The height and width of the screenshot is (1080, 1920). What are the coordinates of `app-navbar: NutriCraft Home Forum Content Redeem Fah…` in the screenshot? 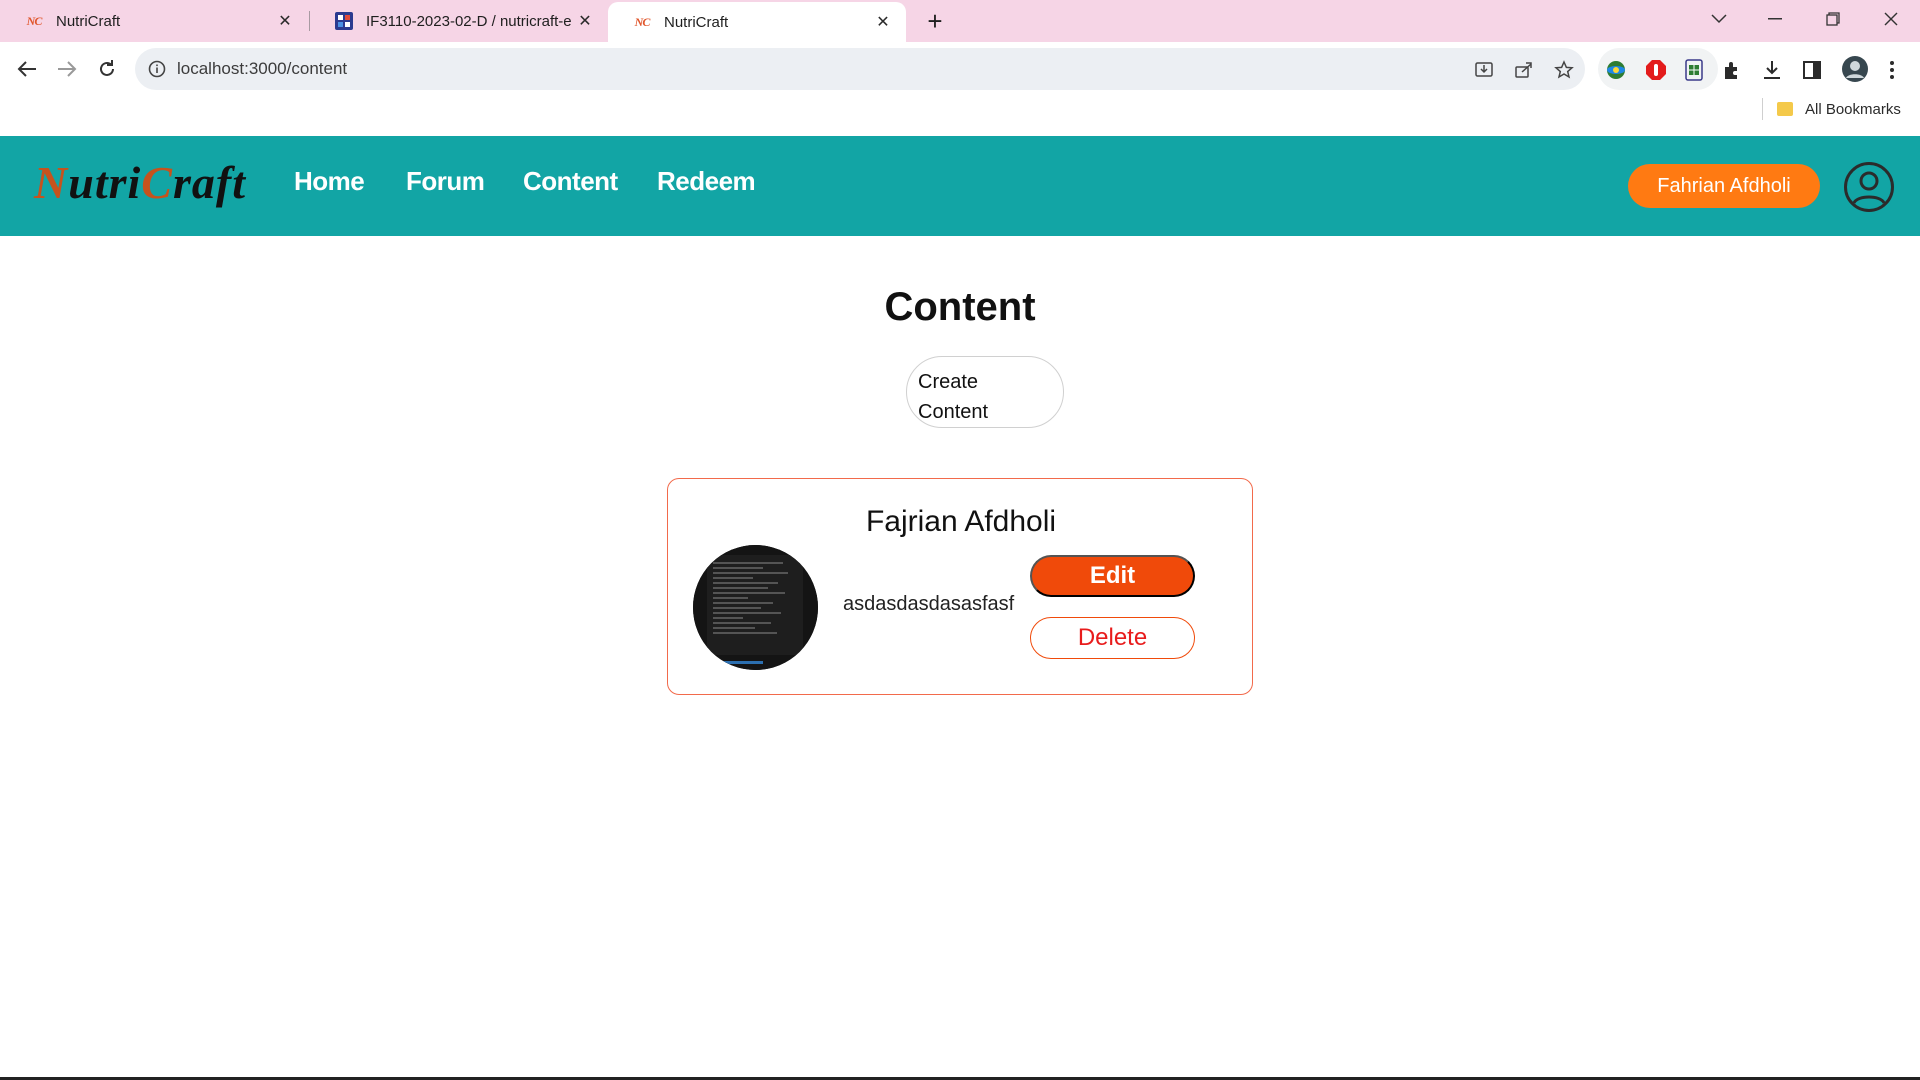 It's located at (960, 186).